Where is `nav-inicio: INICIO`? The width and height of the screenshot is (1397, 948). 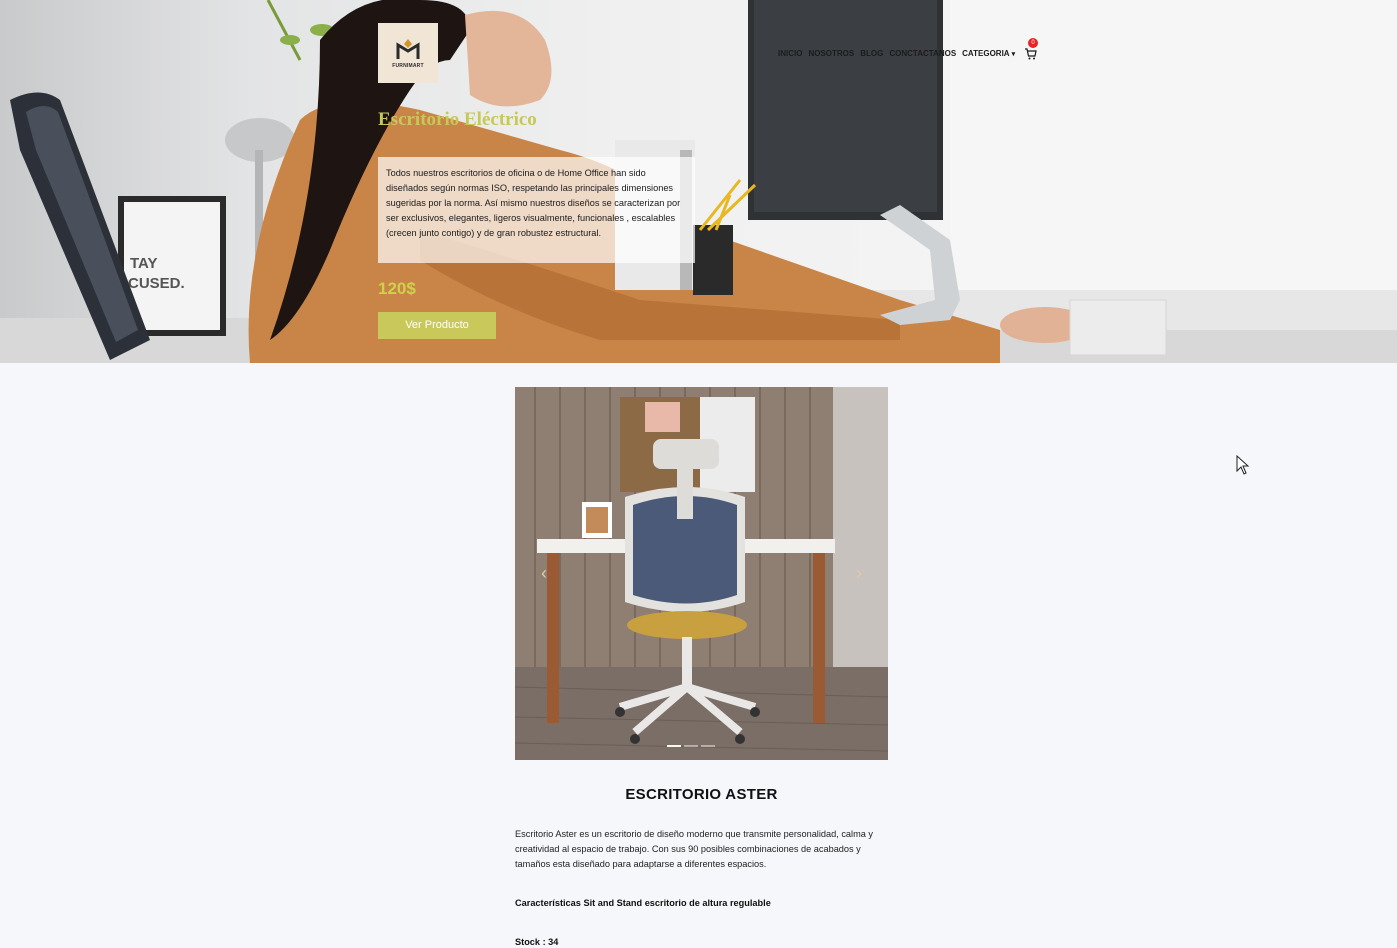 nav-inicio: INICIO is located at coordinates (790, 53).